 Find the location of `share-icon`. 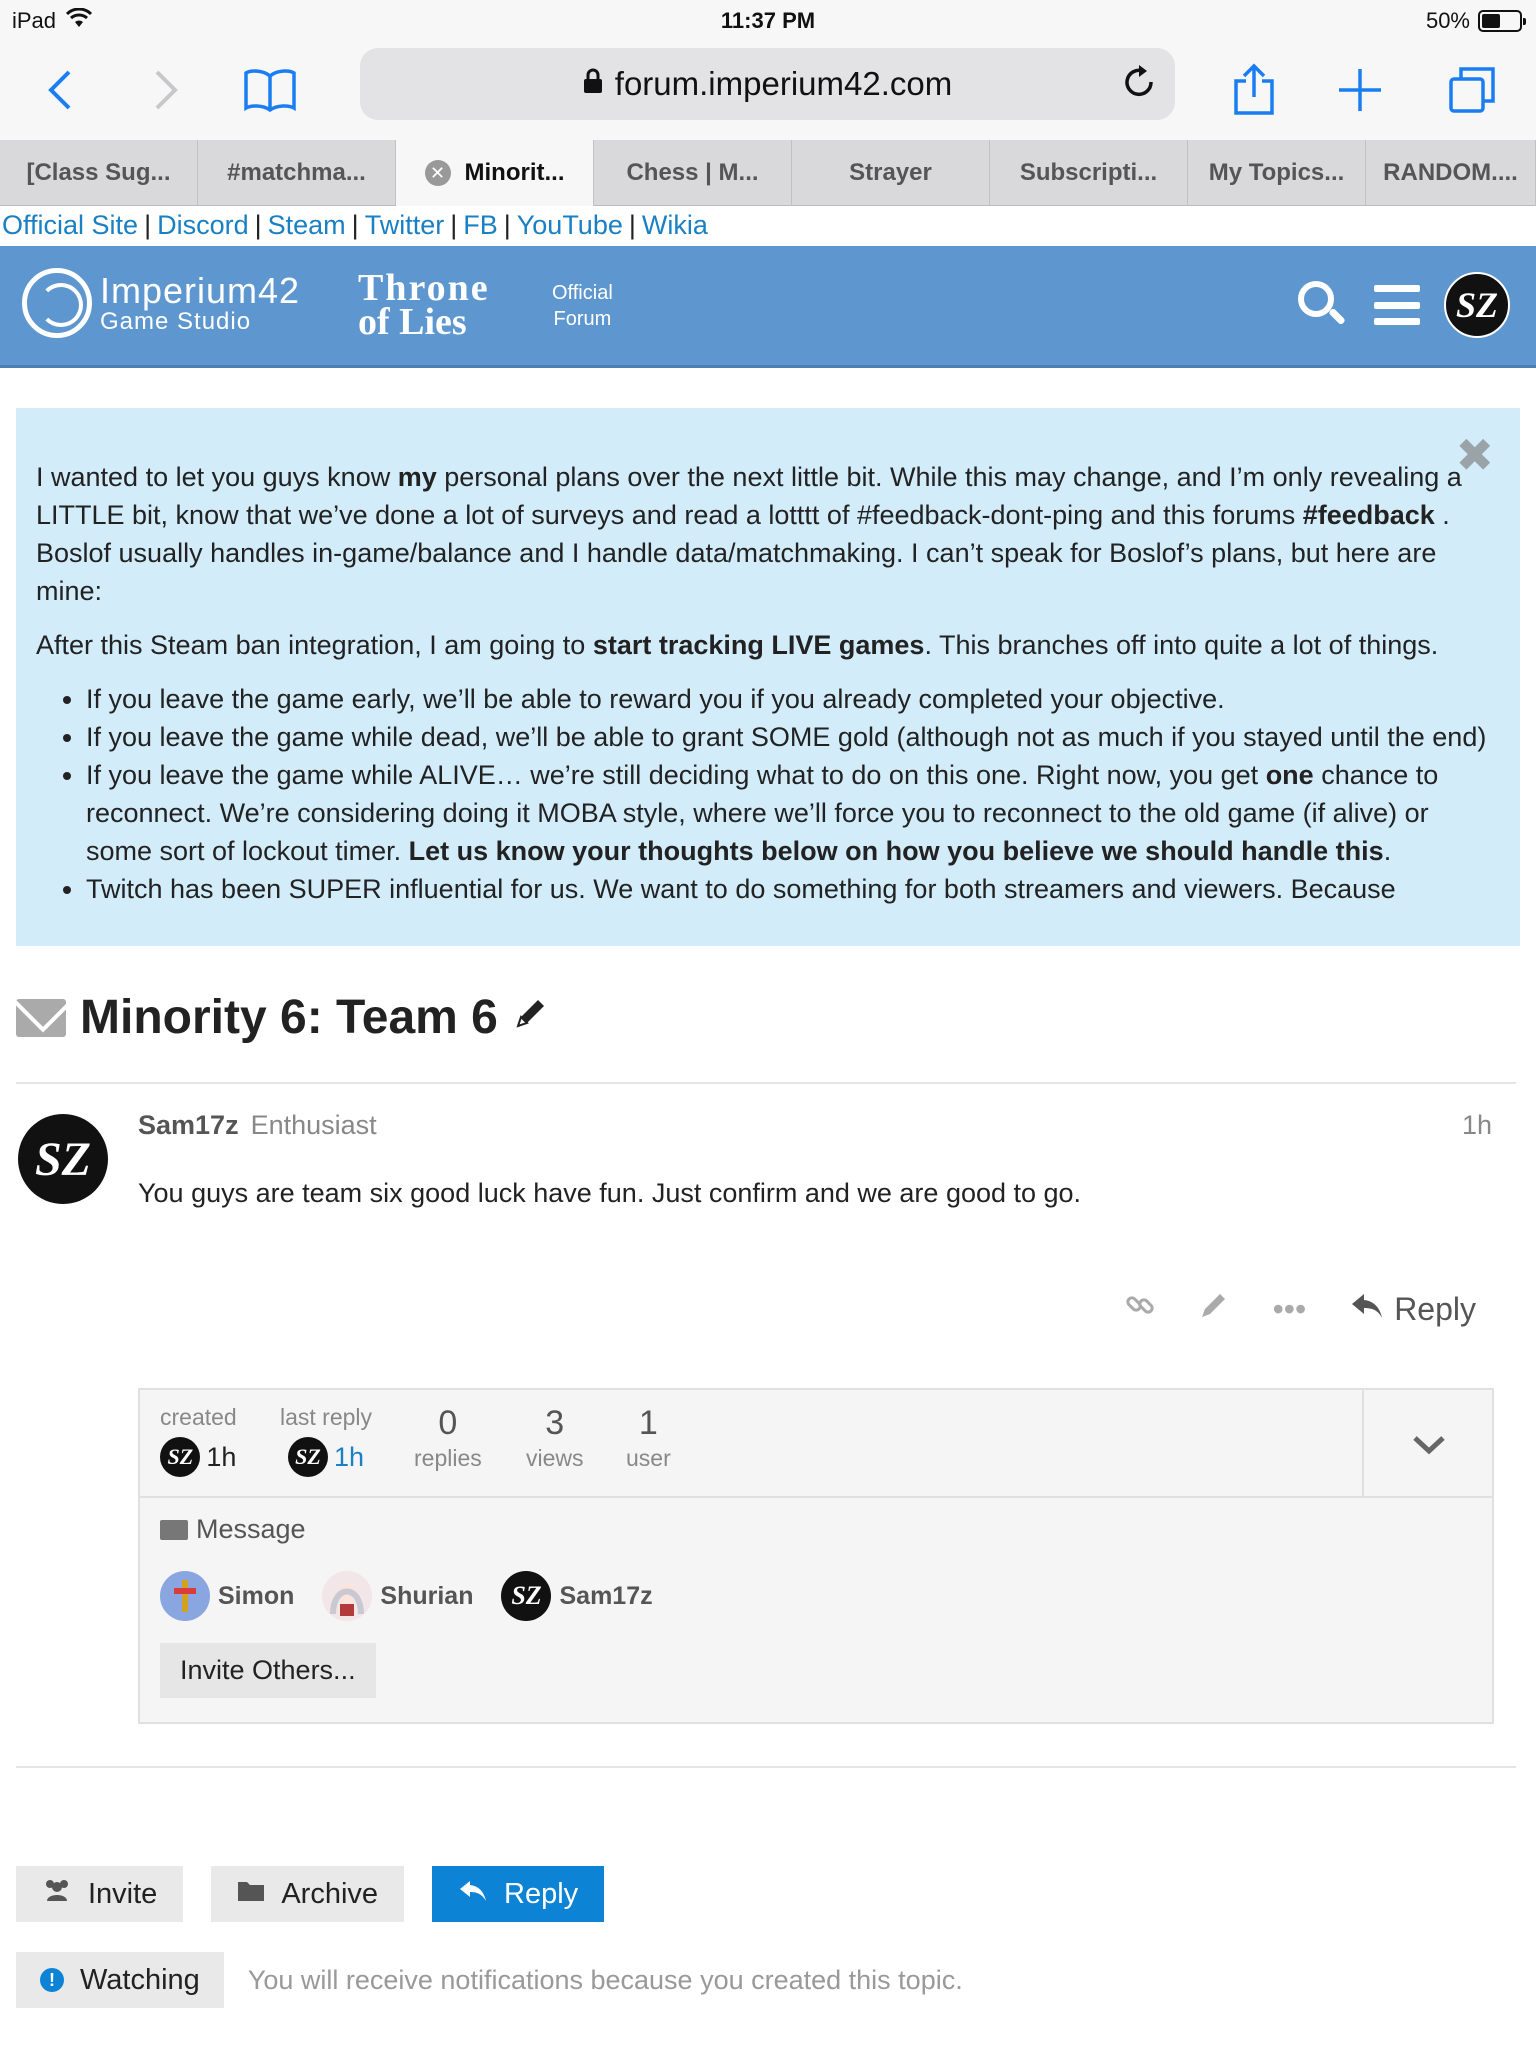

share-icon is located at coordinates (1254, 90).